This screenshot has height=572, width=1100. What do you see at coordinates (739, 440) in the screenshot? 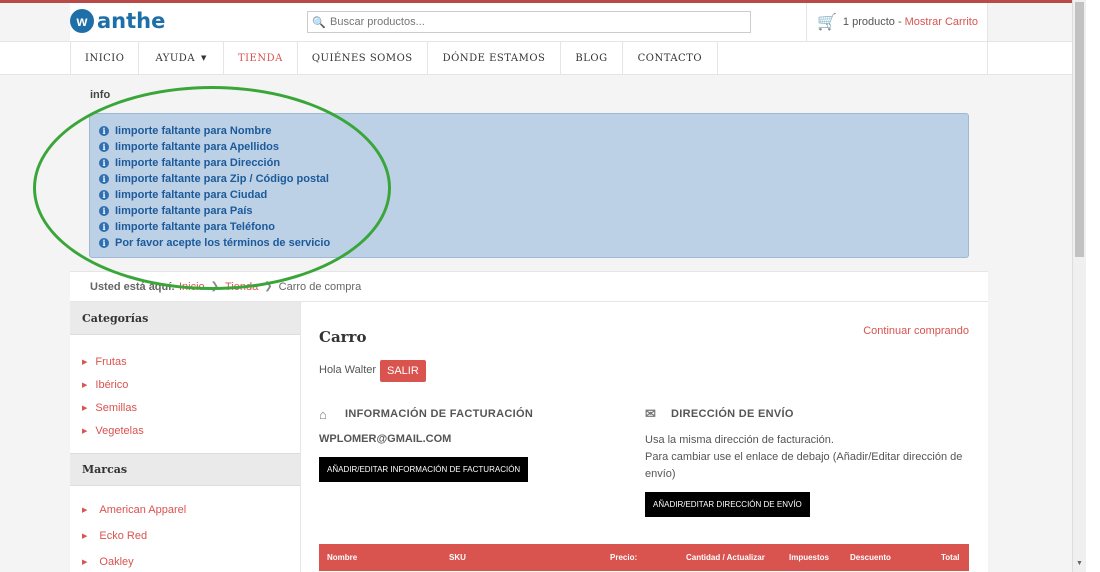
I see `shipping-line: Usa la misma dirección de facturación.` at bounding box center [739, 440].